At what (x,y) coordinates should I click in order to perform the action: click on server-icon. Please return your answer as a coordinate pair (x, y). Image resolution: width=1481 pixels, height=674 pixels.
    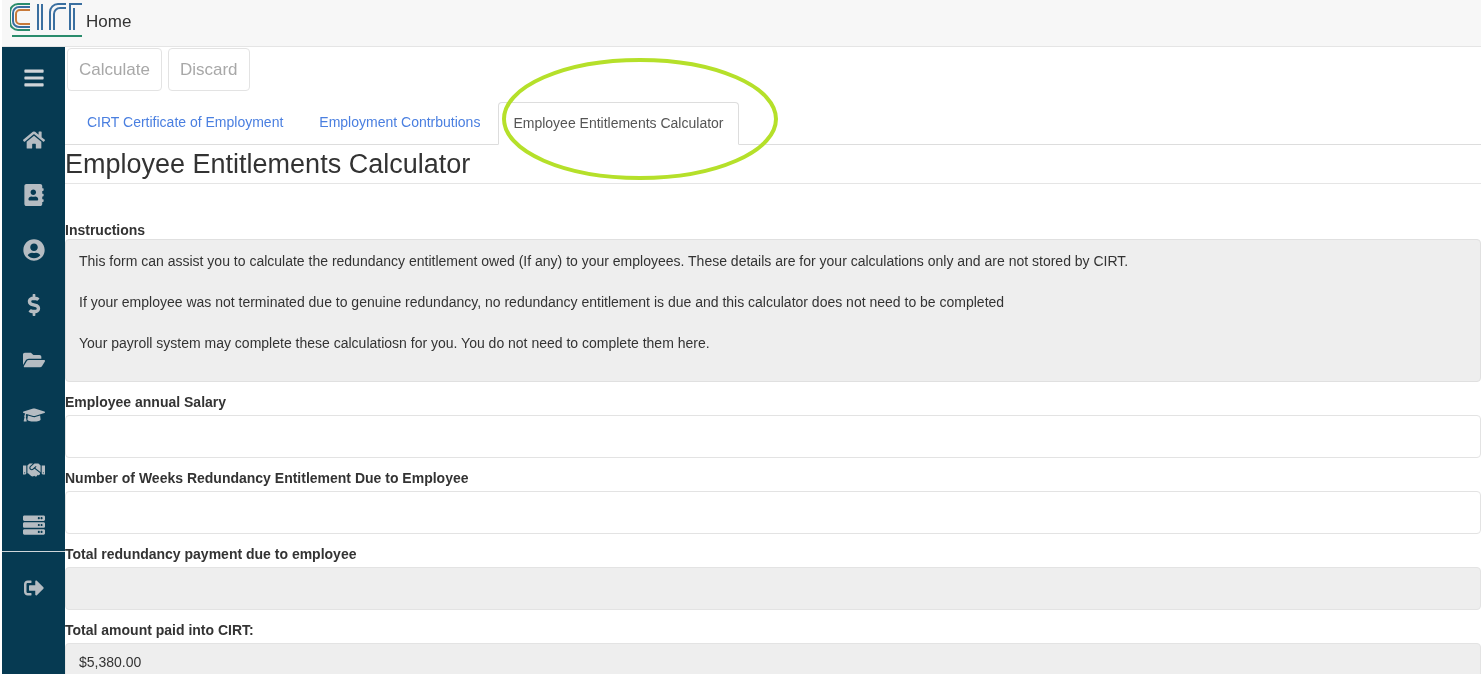
    Looking at the image, I should click on (33, 525).